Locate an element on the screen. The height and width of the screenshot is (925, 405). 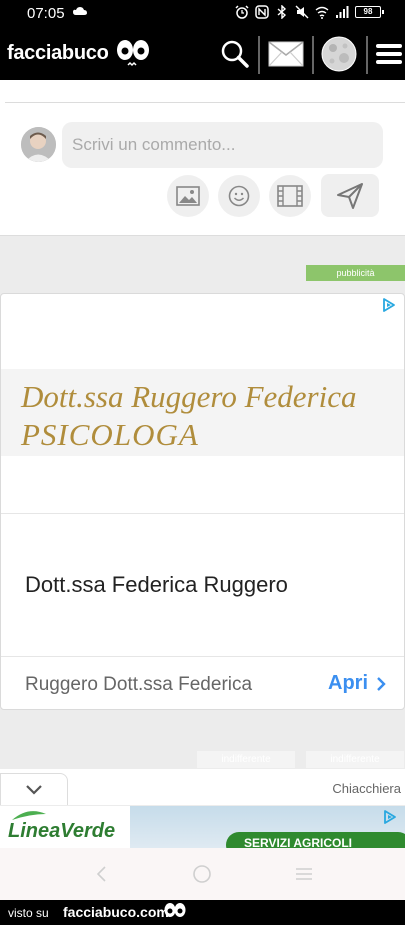
watermark-footer: visto su facciabuco.com is located at coordinates (202, 912).